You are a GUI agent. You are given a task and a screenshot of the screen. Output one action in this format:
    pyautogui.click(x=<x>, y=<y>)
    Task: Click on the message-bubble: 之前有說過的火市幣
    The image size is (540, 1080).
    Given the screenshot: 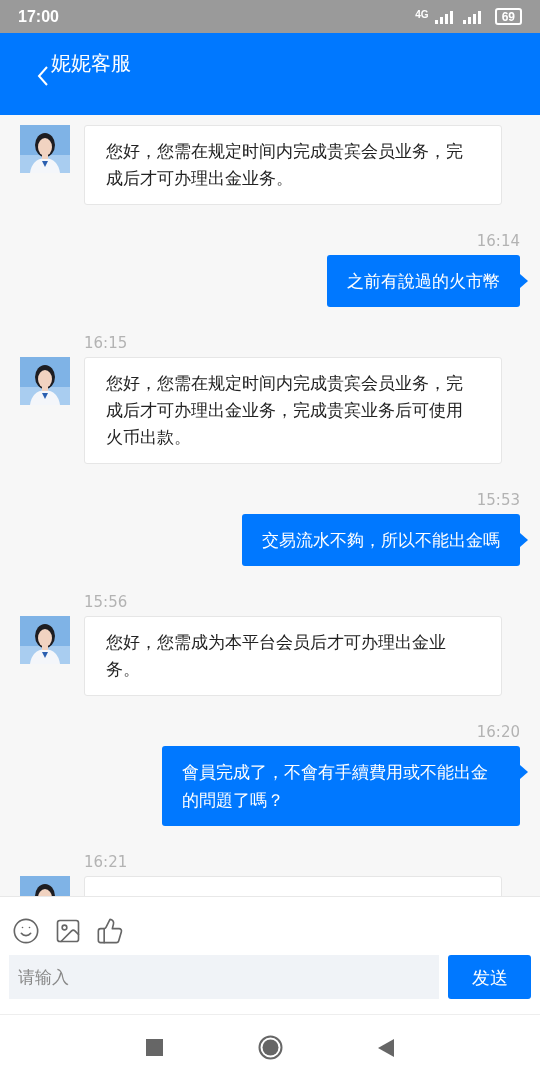 What is the action you would take?
    pyautogui.click(x=423, y=281)
    